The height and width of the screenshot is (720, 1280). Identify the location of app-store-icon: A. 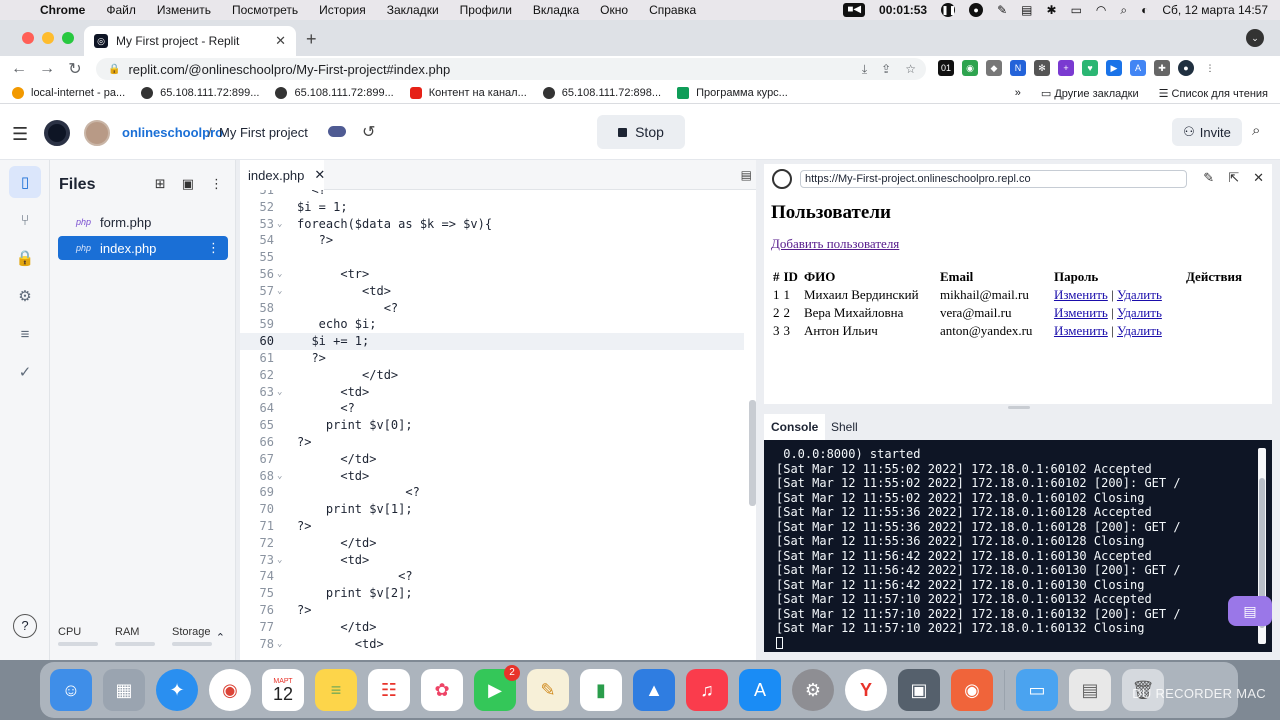
(760, 690).